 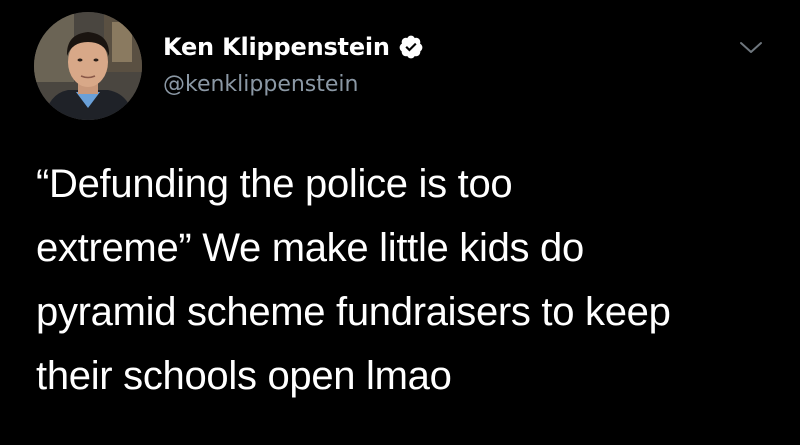 I want to click on author-name-row: Ken Klippenstein, so click(x=293, y=47).